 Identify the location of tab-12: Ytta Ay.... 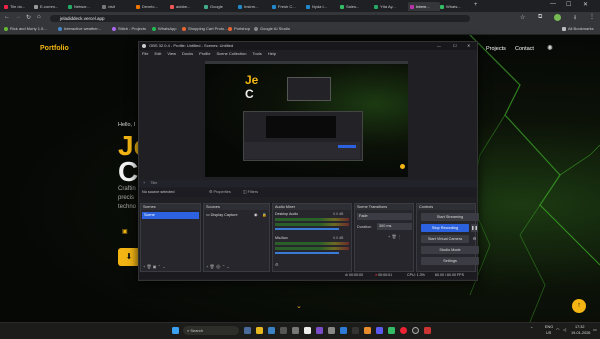
(389, 6).